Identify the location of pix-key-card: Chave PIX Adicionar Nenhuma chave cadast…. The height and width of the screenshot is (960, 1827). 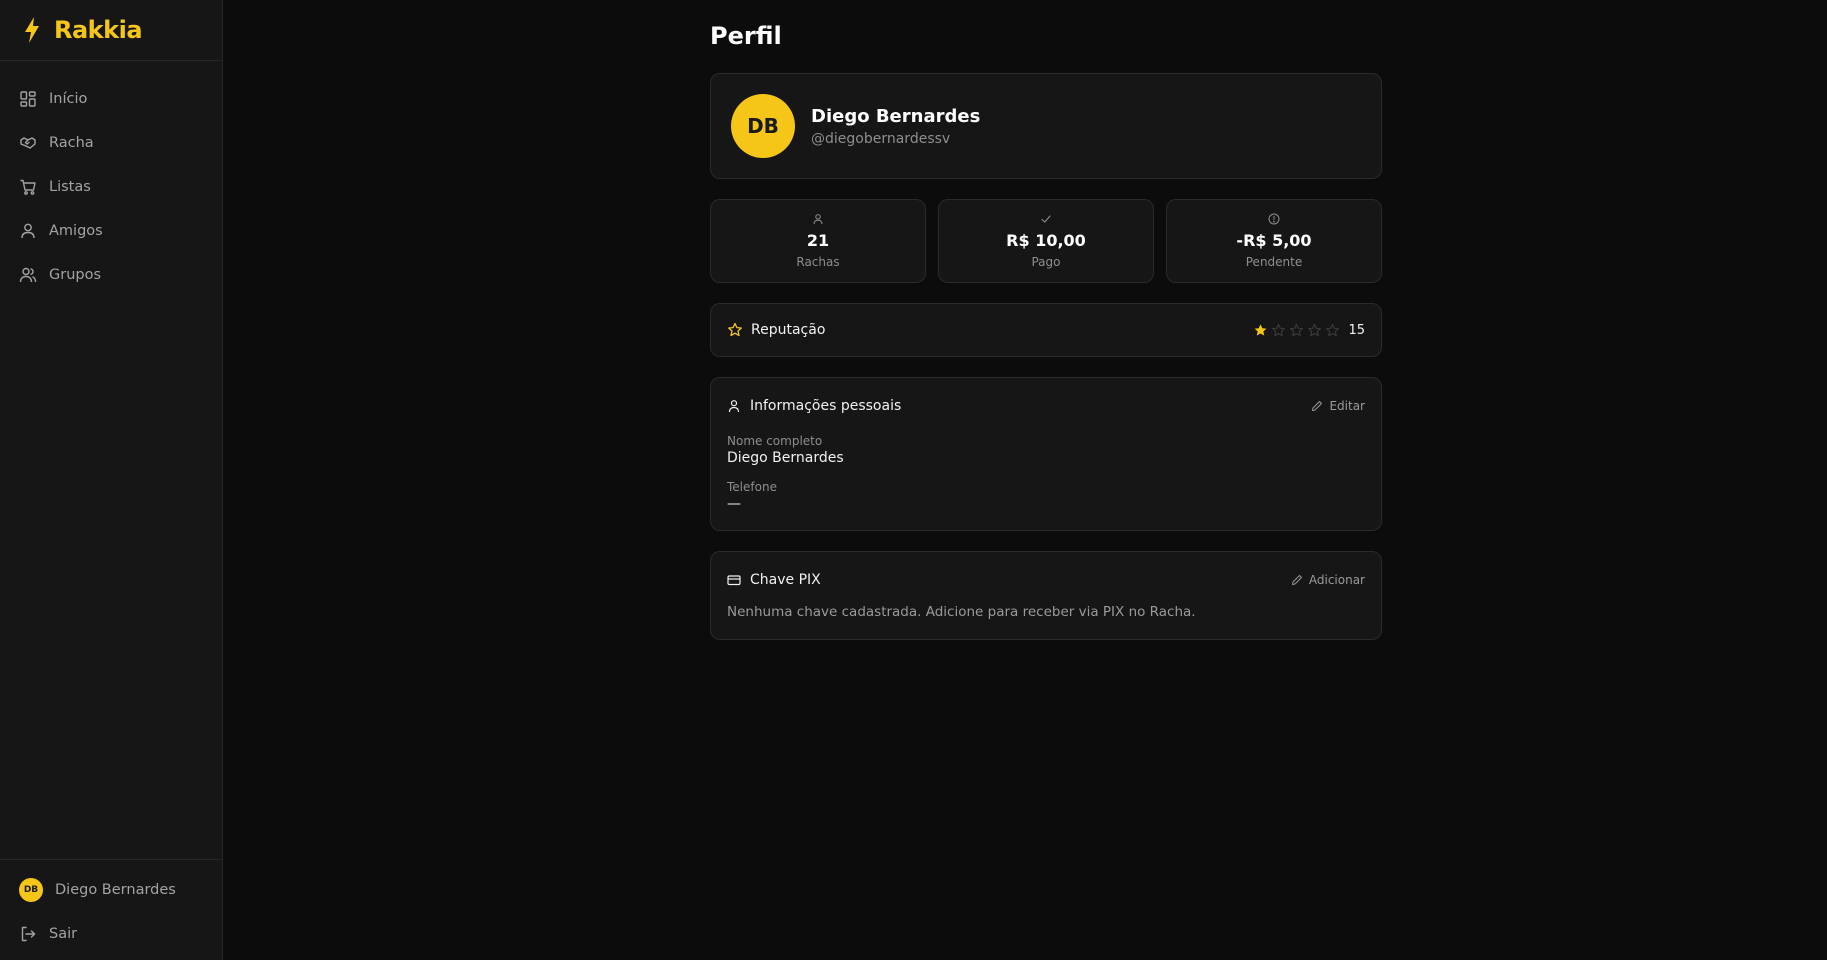
(1046, 595).